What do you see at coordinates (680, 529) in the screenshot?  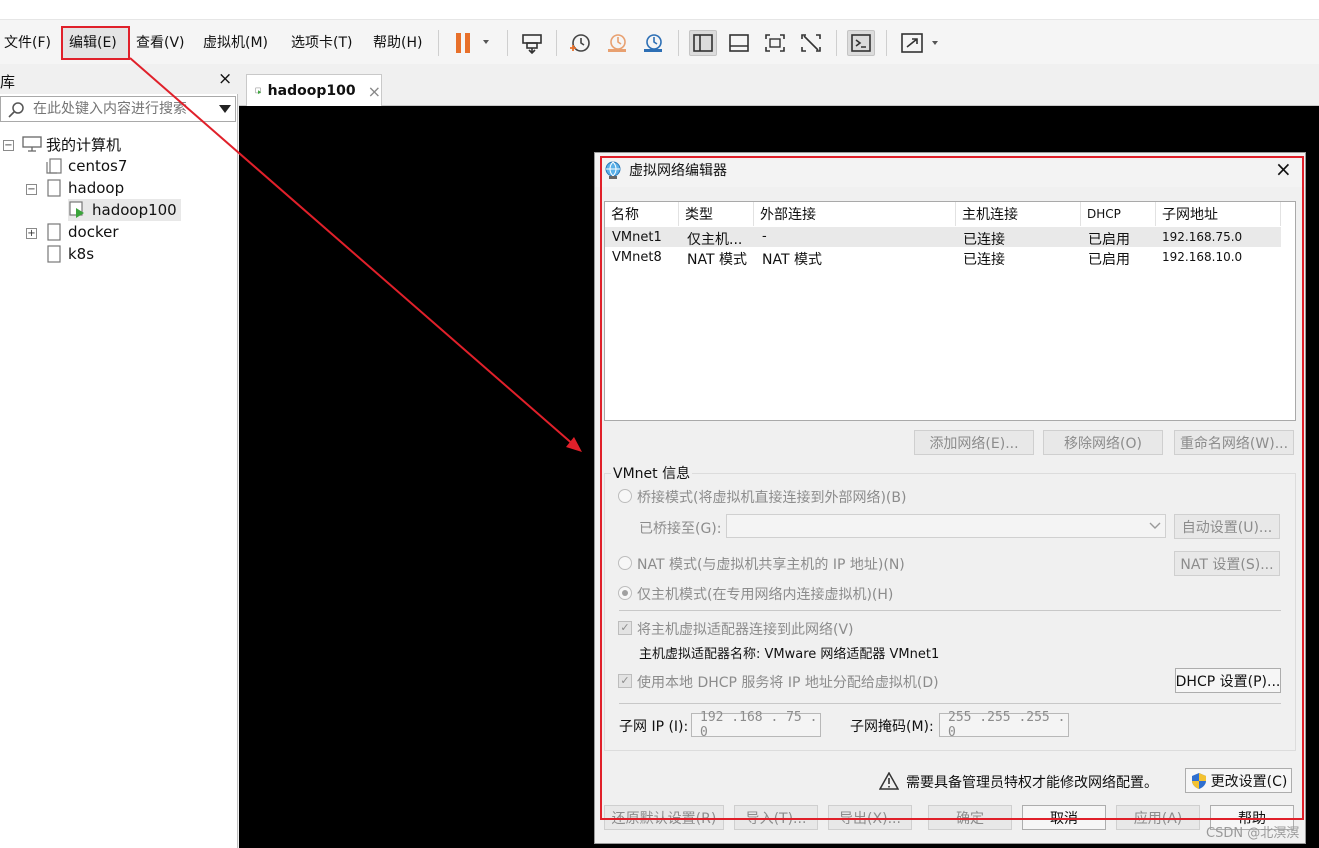 I see `bridged-to-label: 已桥接至(G):` at bounding box center [680, 529].